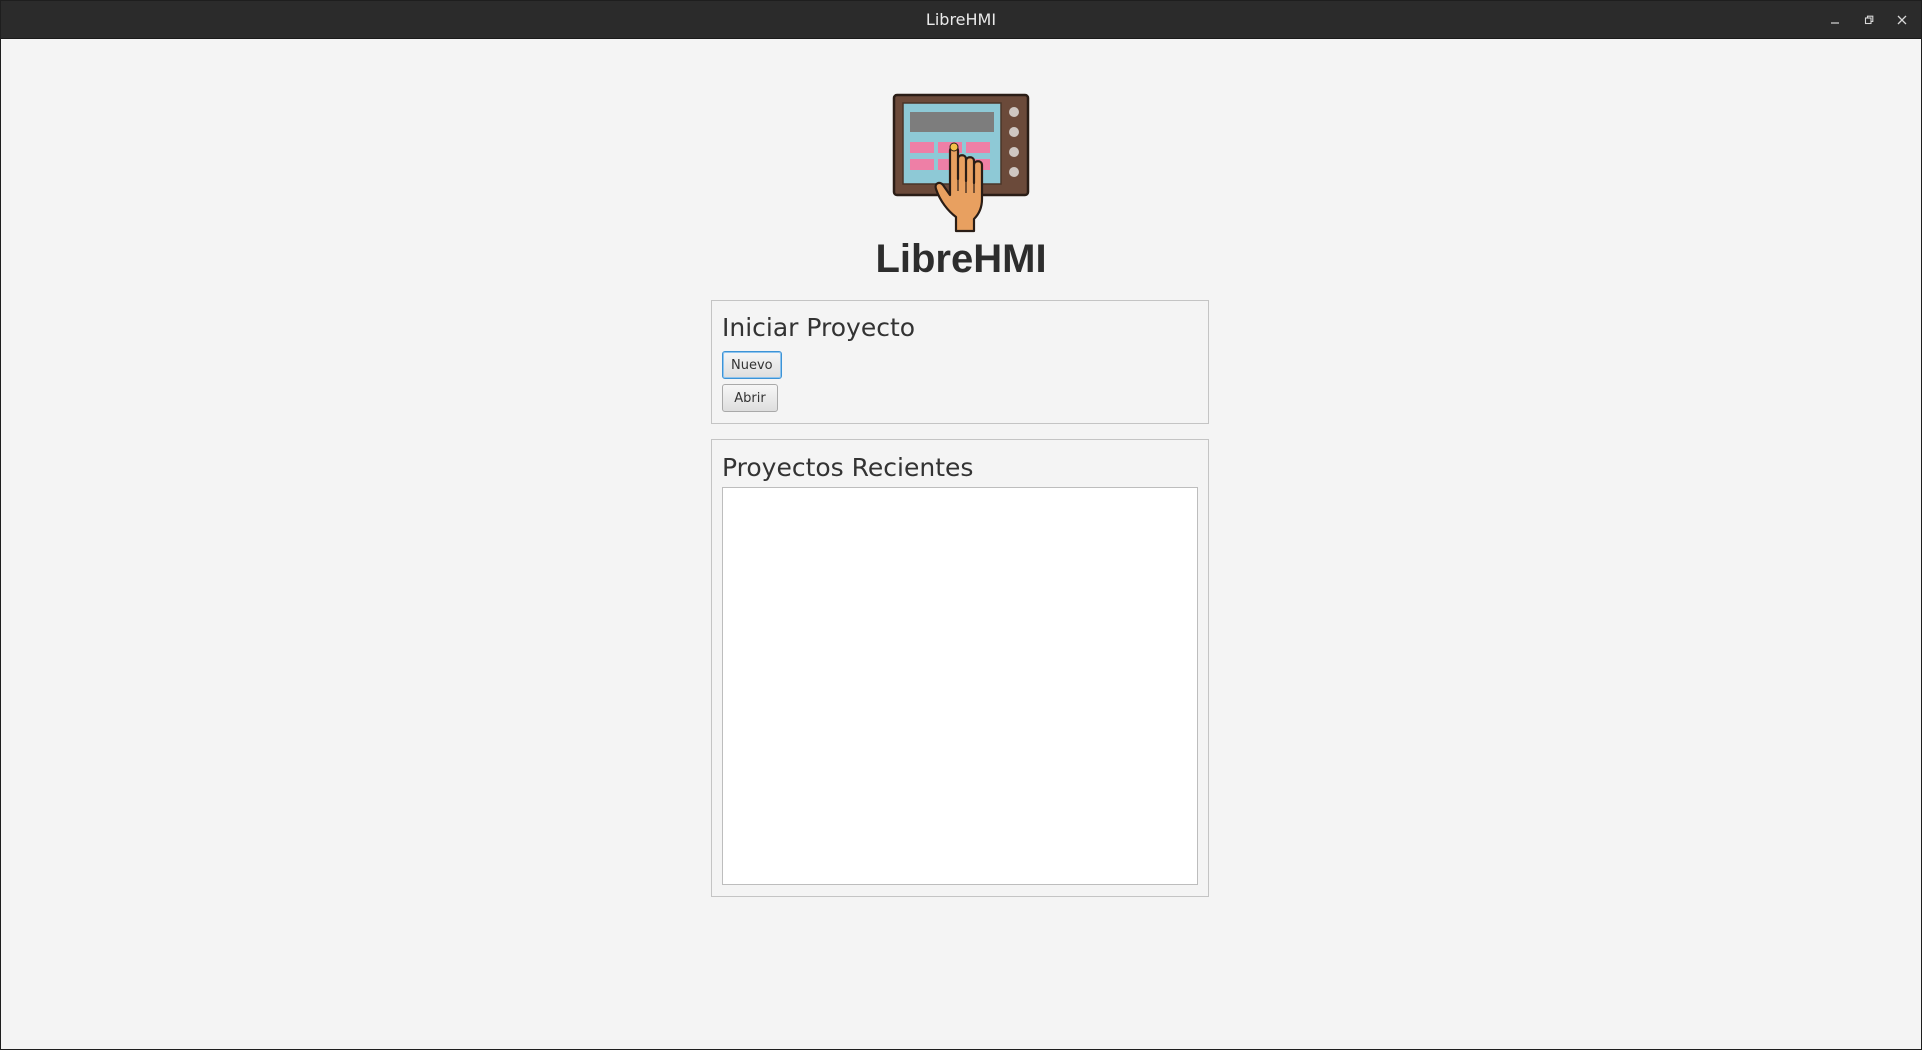 This screenshot has height=1050, width=1922. I want to click on start-project-panel: Iniciar Proyecto Nuevo Abrir, so click(960, 362).